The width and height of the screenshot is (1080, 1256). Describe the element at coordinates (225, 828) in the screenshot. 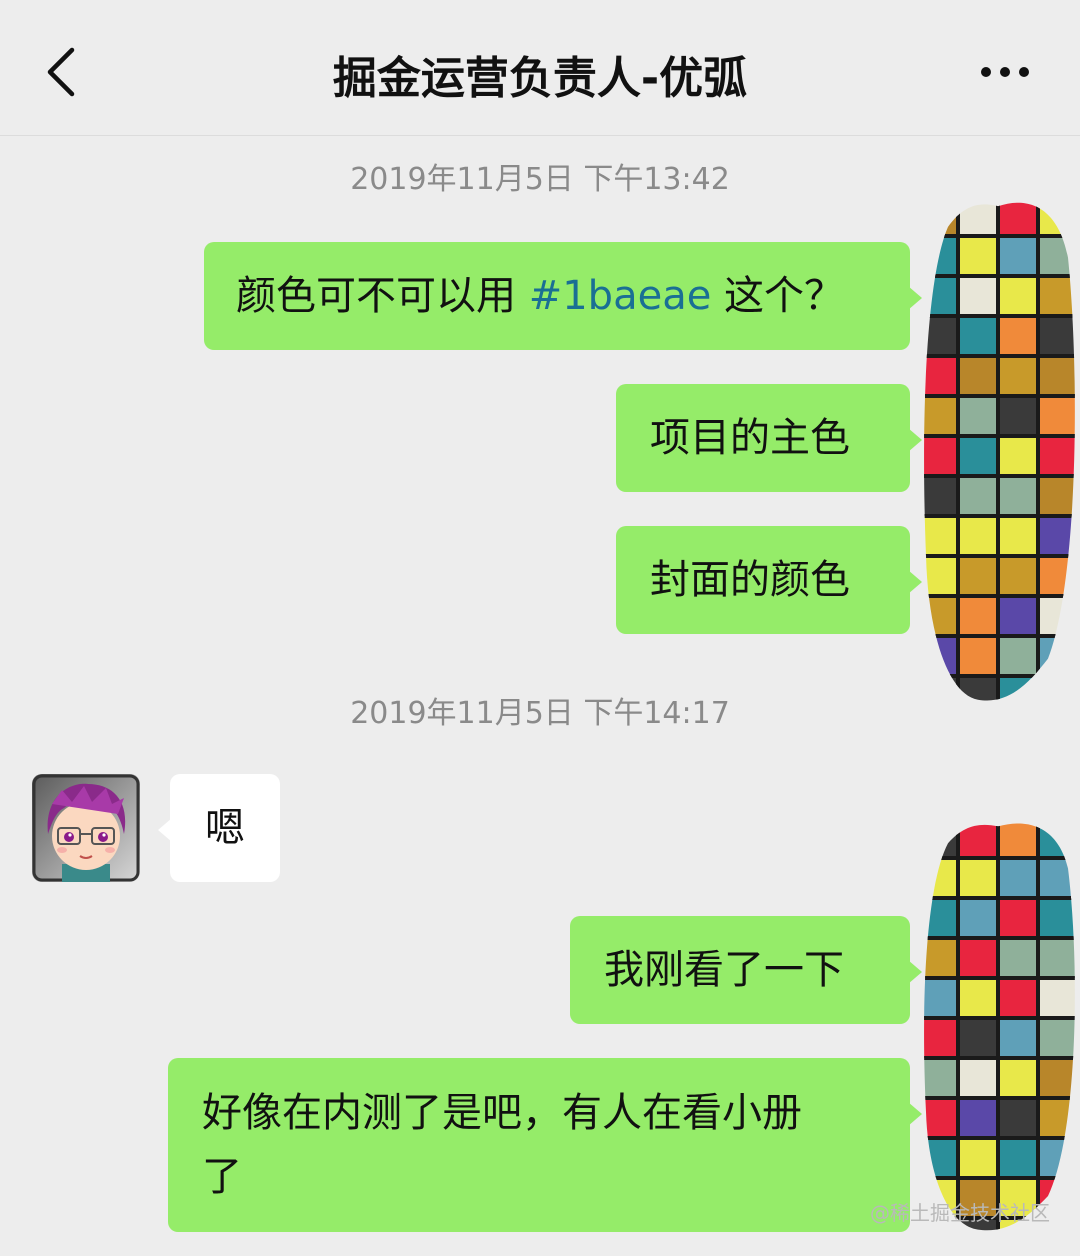

I see `message-text: 嗯` at that location.